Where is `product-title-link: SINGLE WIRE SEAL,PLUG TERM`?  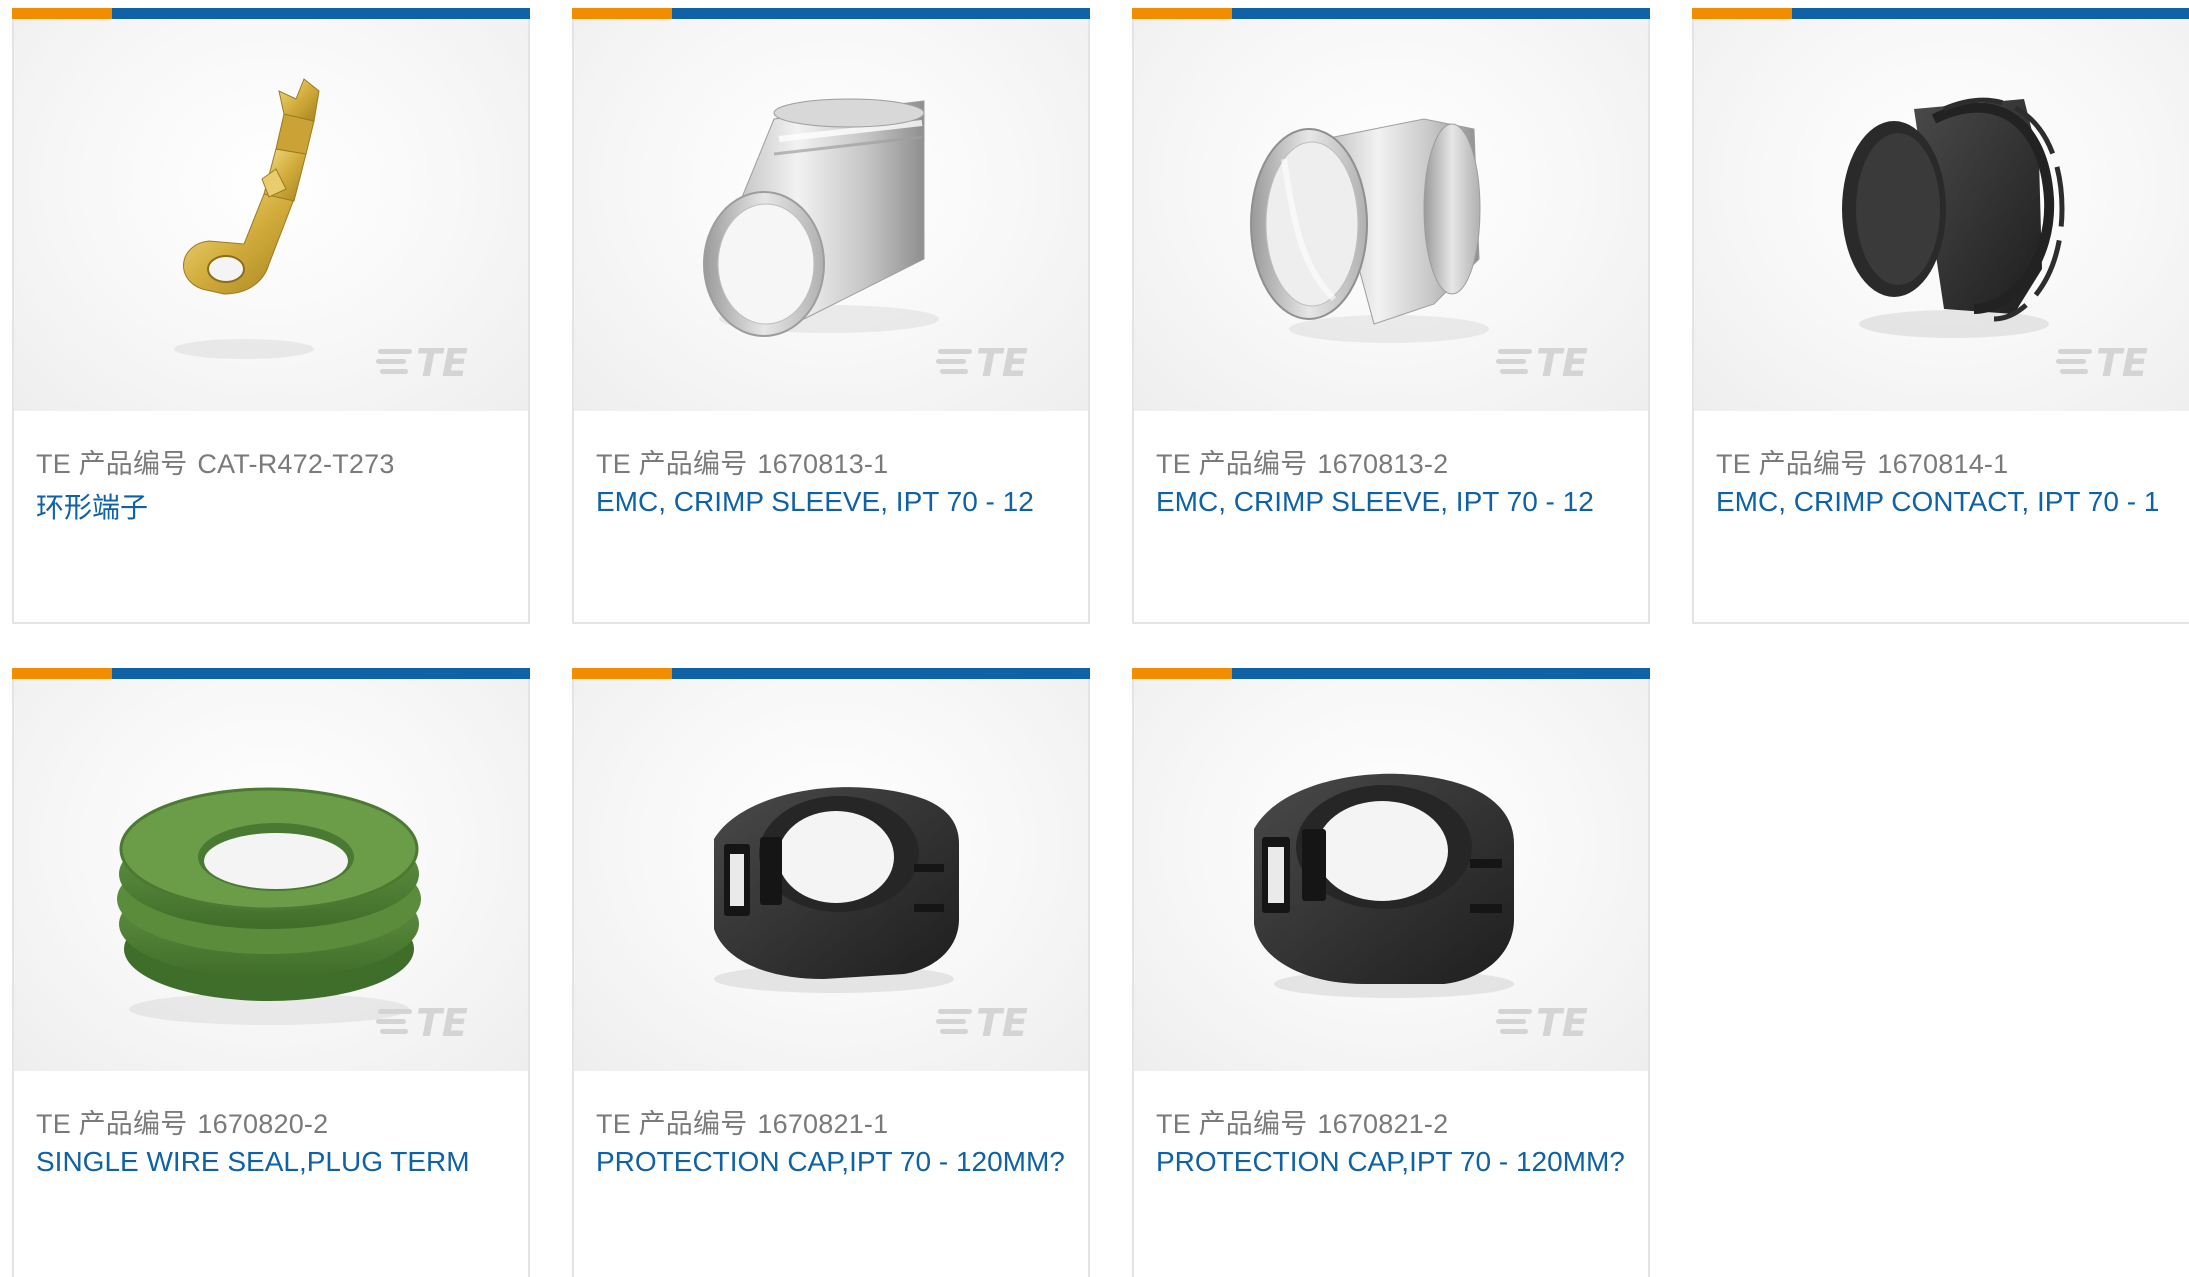
product-title-link: SINGLE WIRE SEAL,PLUG TERM is located at coordinates (253, 1162).